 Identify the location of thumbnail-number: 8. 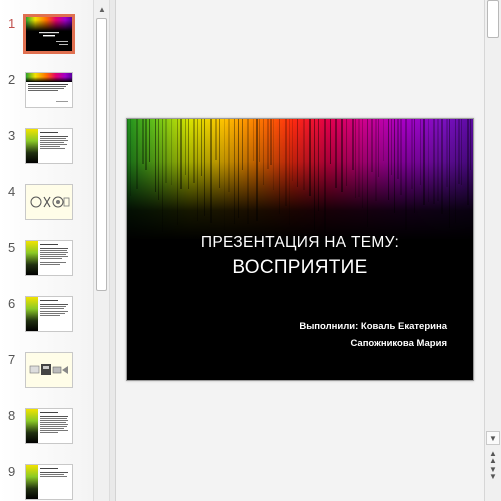
(12, 415).